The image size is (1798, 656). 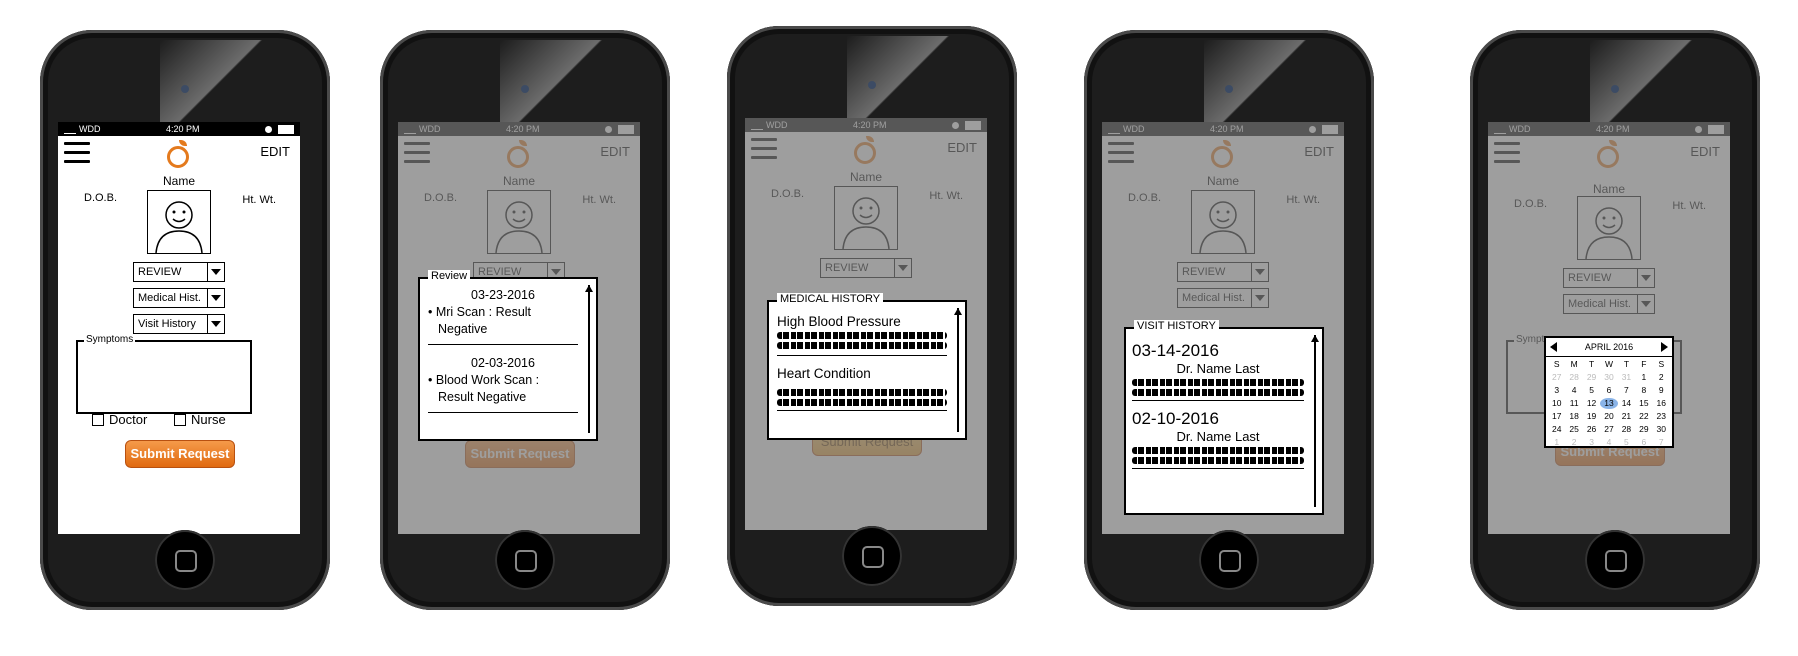 I want to click on calendar-day: 26, so click(x=1591, y=429).